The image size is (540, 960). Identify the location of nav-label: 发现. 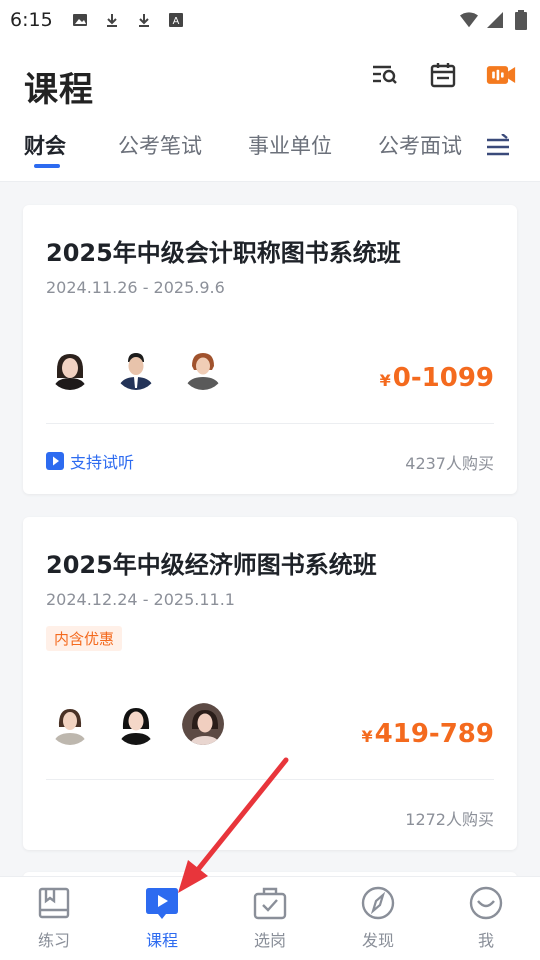
(377, 940).